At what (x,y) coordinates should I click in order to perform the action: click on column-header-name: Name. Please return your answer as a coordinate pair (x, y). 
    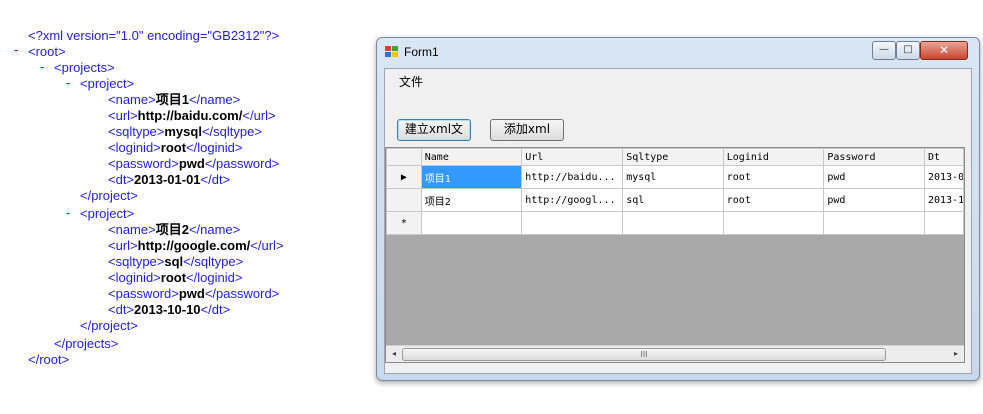
    Looking at the image, I should click on (471, 157).